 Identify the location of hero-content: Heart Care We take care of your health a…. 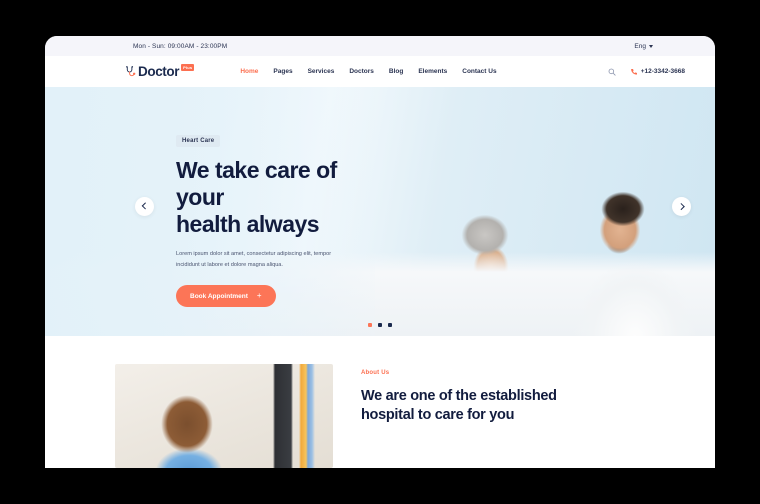
(281, 218).